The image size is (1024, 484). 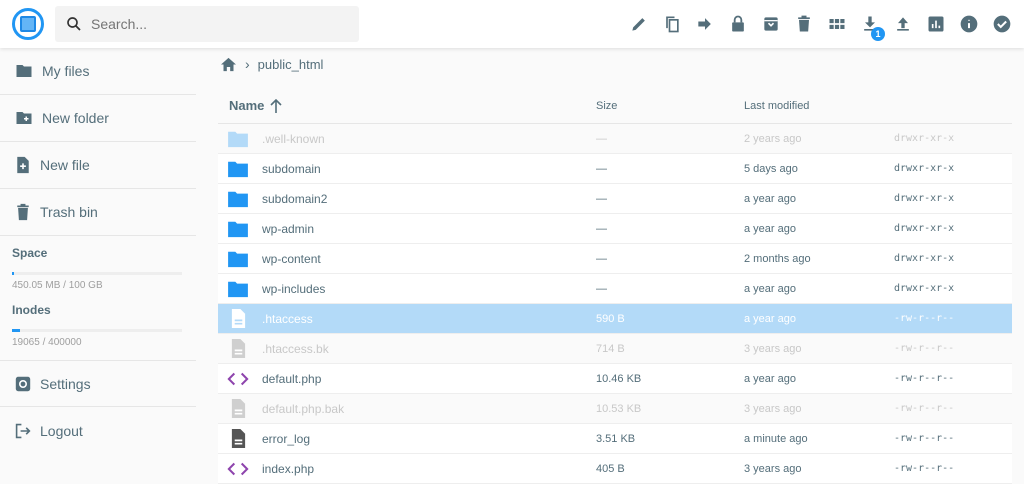 What do you see at coordinates (216, 24) in the screenshot?
I see `search-input` at bounding box center [216, 24].